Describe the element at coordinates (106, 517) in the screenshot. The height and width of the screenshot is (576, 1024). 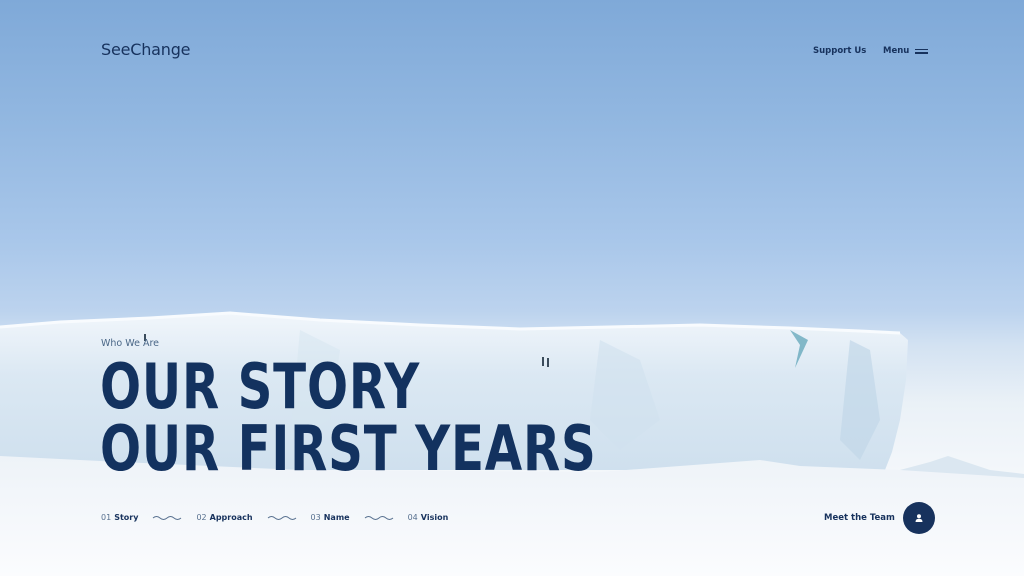
I see `chapter-number: 01` at that location.